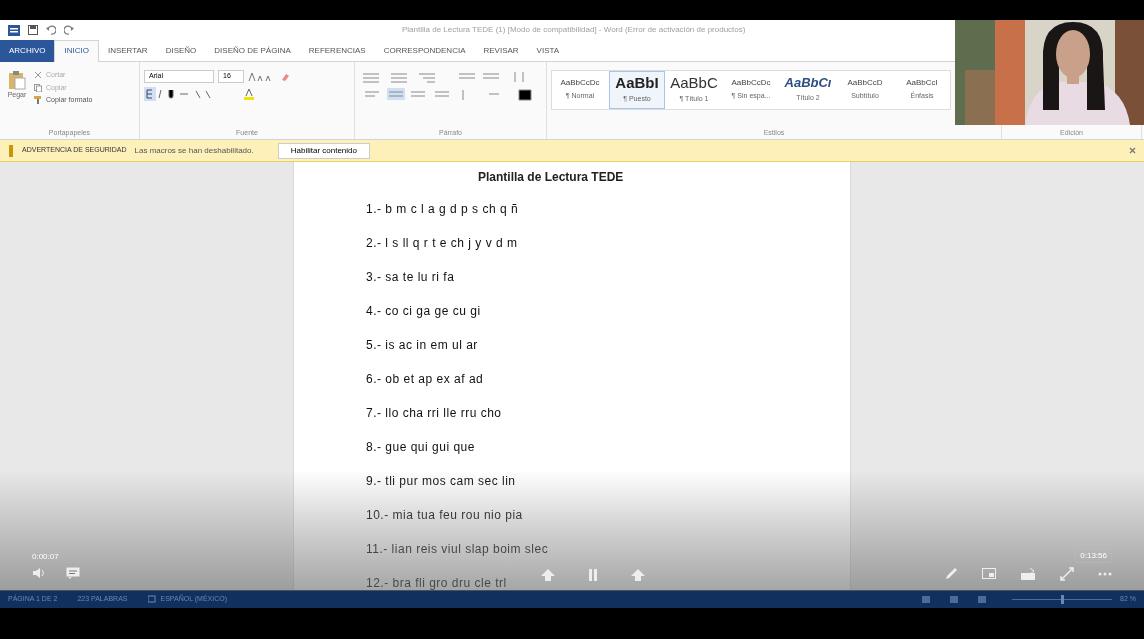 The image size is (1144, 639). I want to click on enable-content-button: Habilitar contenido, so click(323, 150).